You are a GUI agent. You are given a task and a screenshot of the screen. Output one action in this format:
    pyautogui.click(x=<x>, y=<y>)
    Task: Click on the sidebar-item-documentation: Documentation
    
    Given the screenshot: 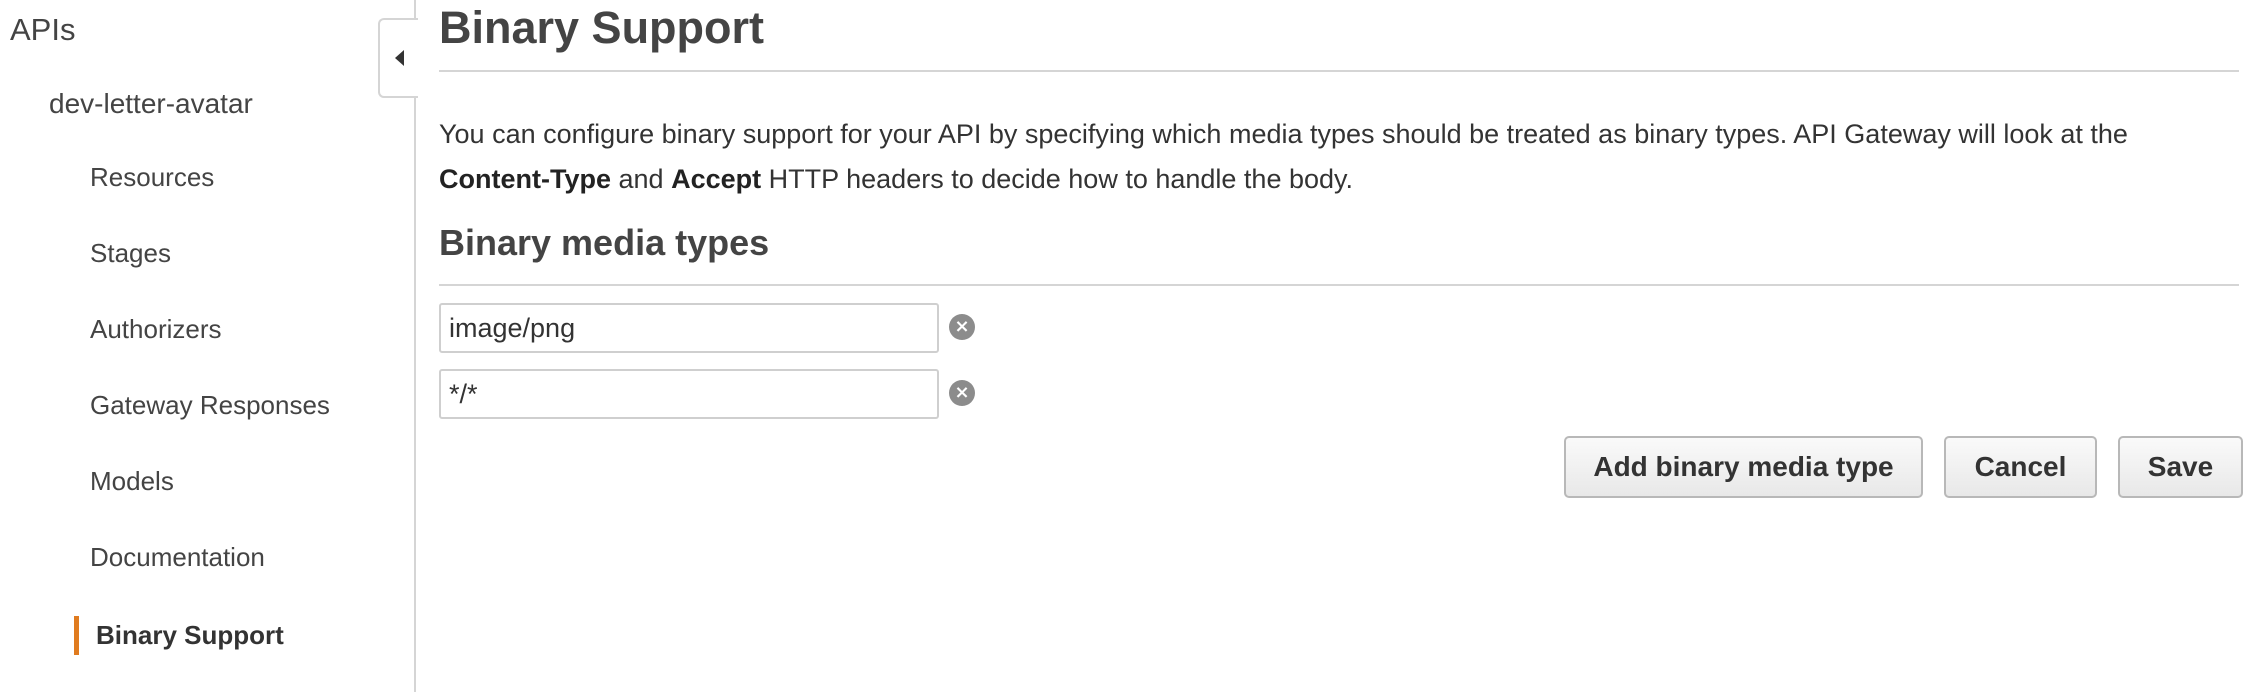 What is the action you would take?
    pyautogui.click(x=177, y=557)
    